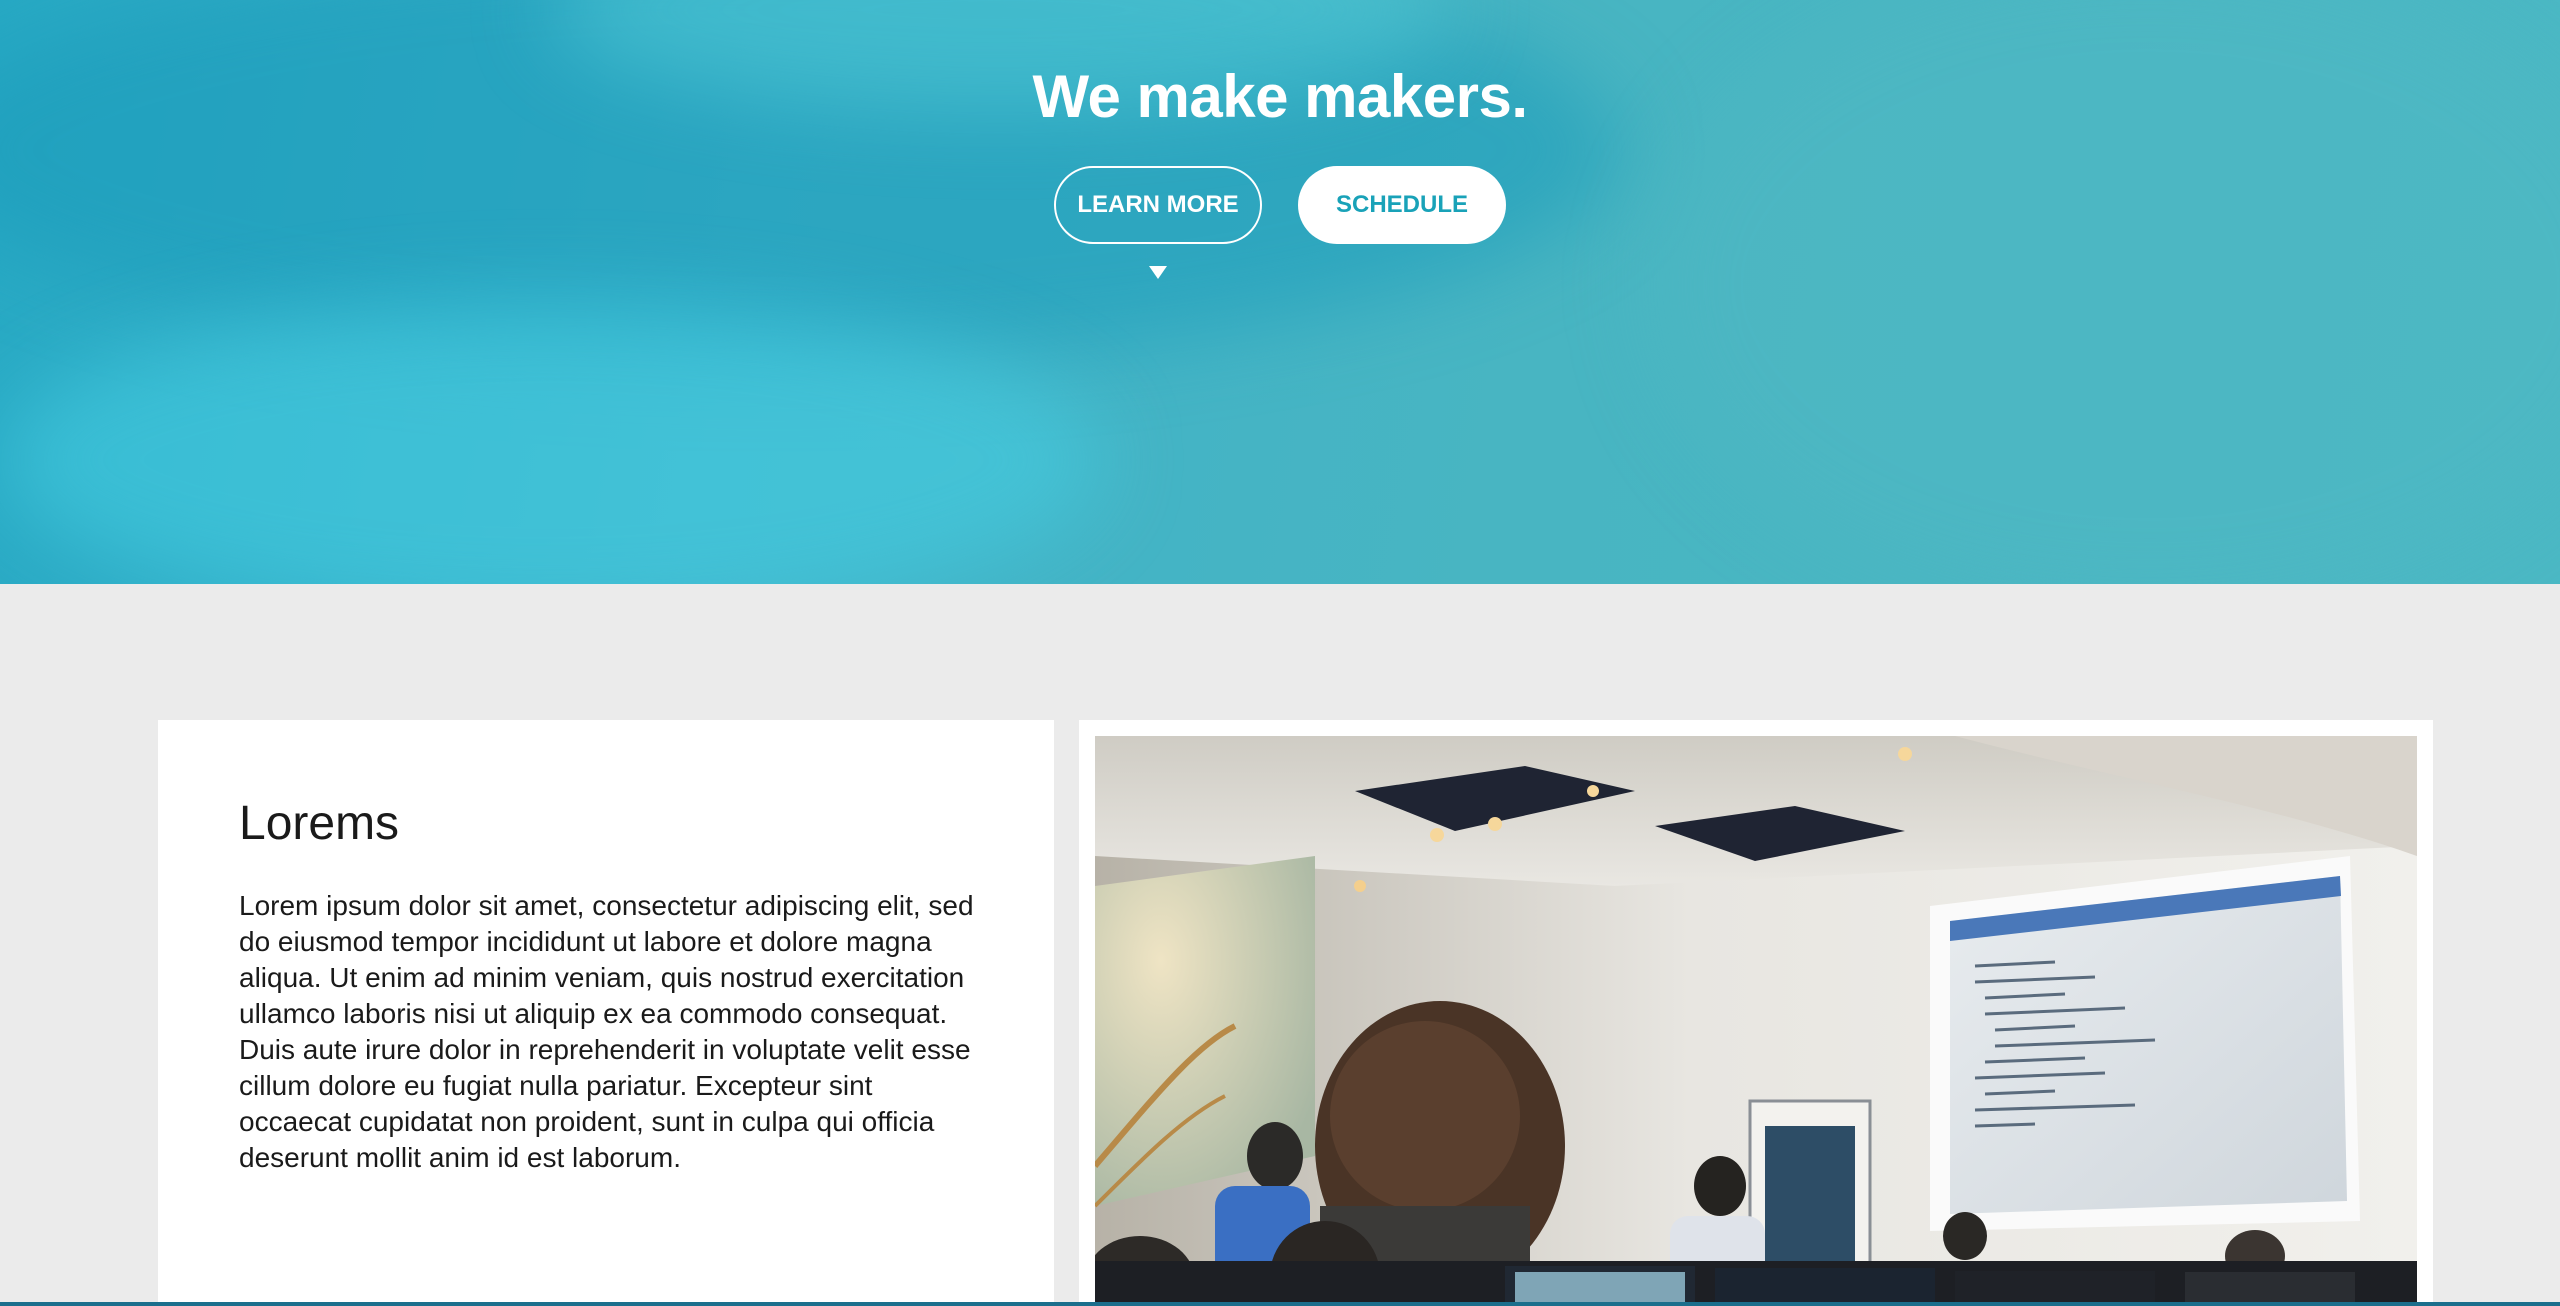  I want to click on bottom-edge-bar, so click(1280, 1304).